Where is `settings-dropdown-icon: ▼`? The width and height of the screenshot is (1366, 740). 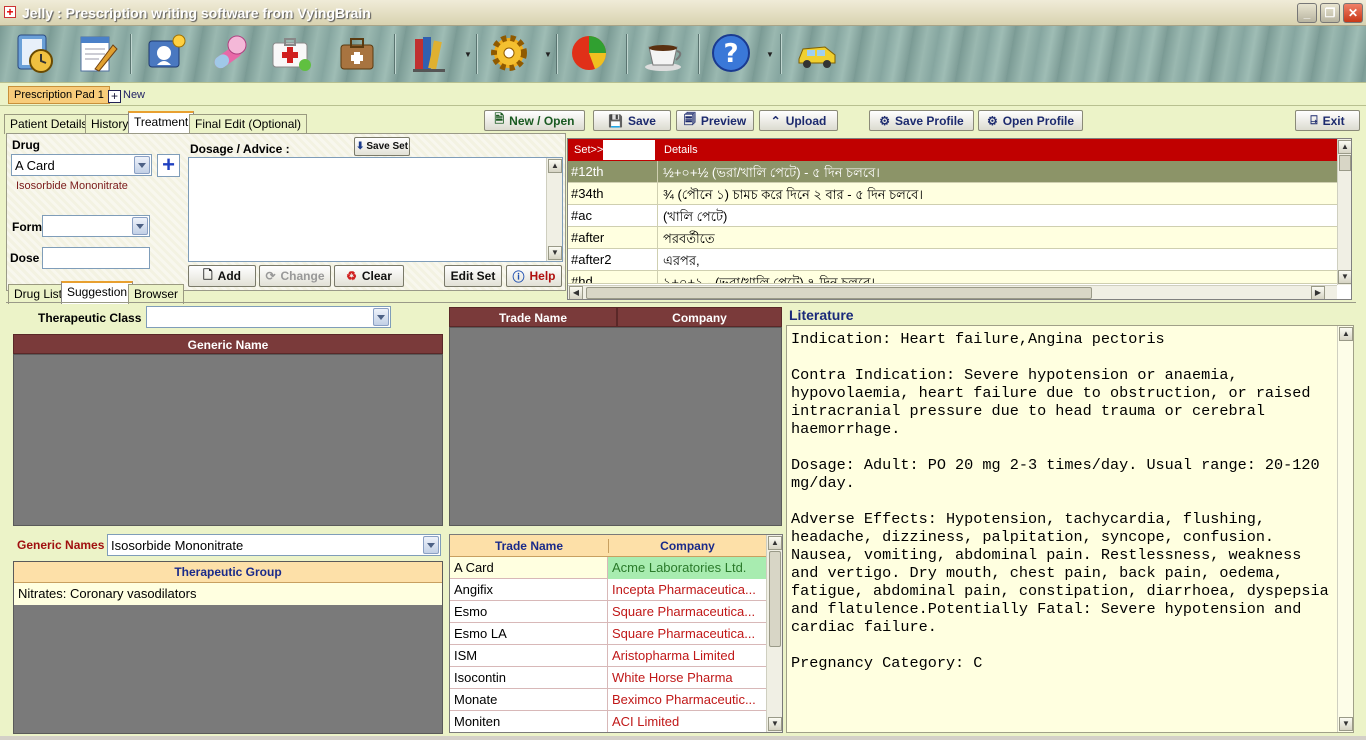
settings-dropdown-icon: ▼ is located at coordinates (548, 54).